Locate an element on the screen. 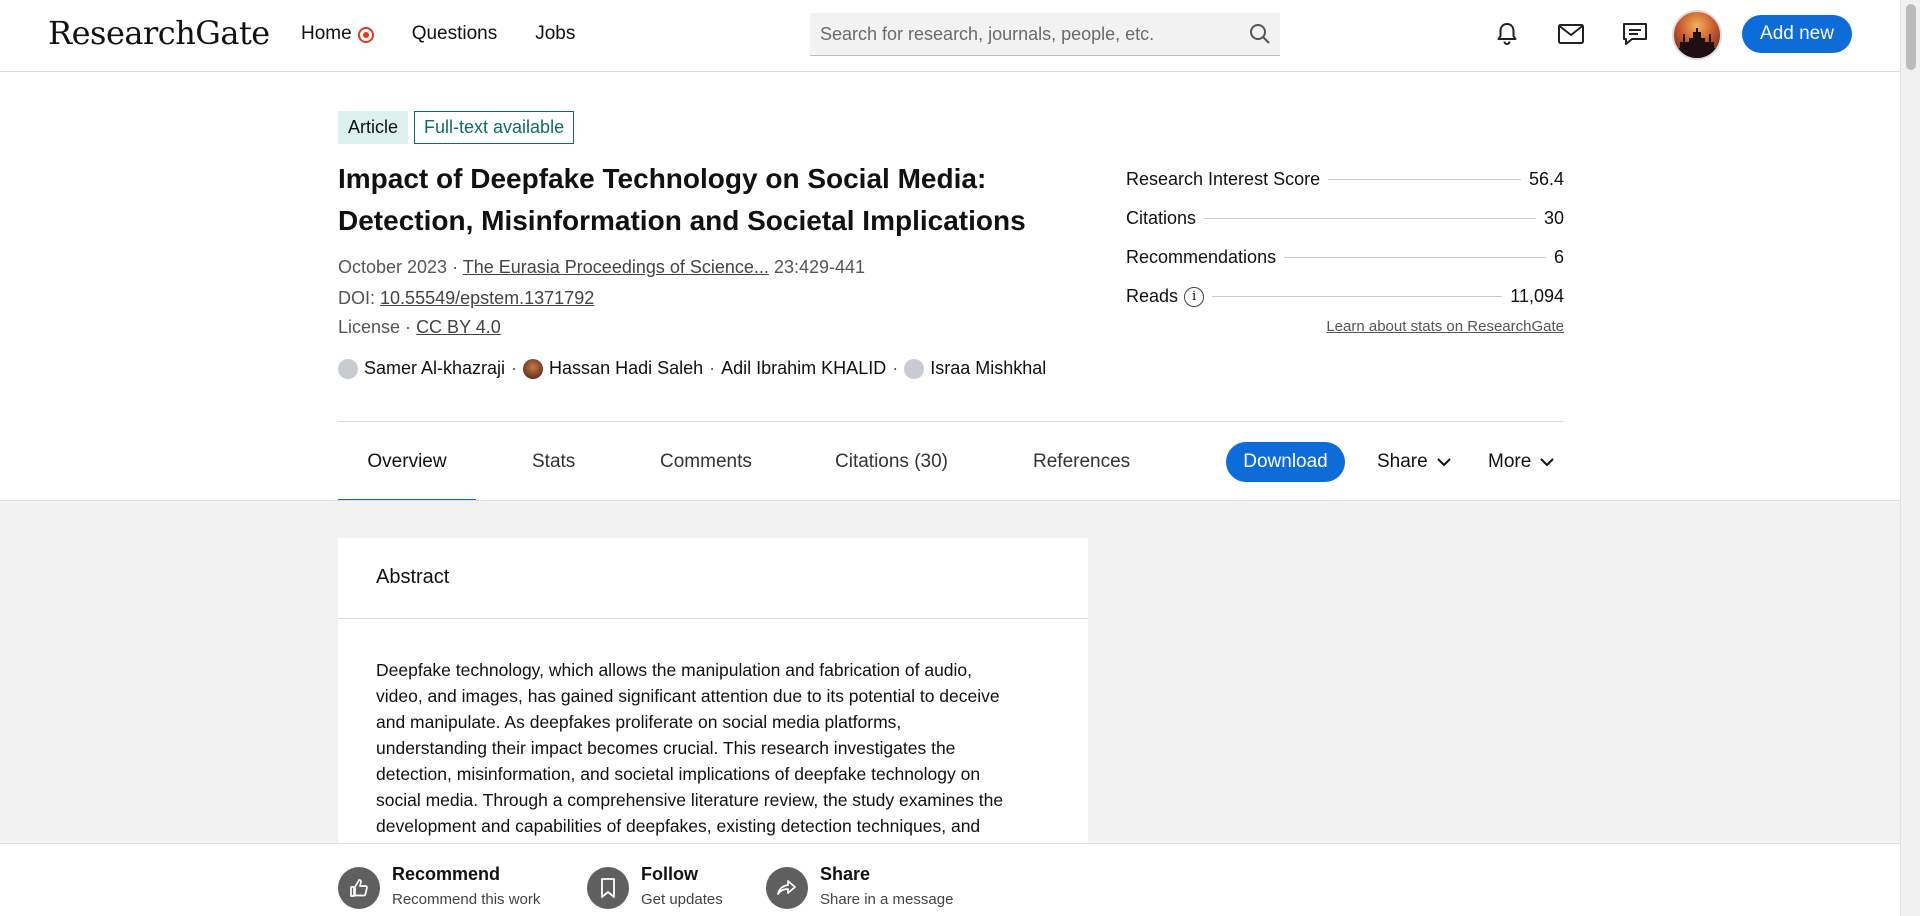 The width and height of the screenshot is (1920, 916). scrollbar-thumb is located at coordinates (1911, 37).